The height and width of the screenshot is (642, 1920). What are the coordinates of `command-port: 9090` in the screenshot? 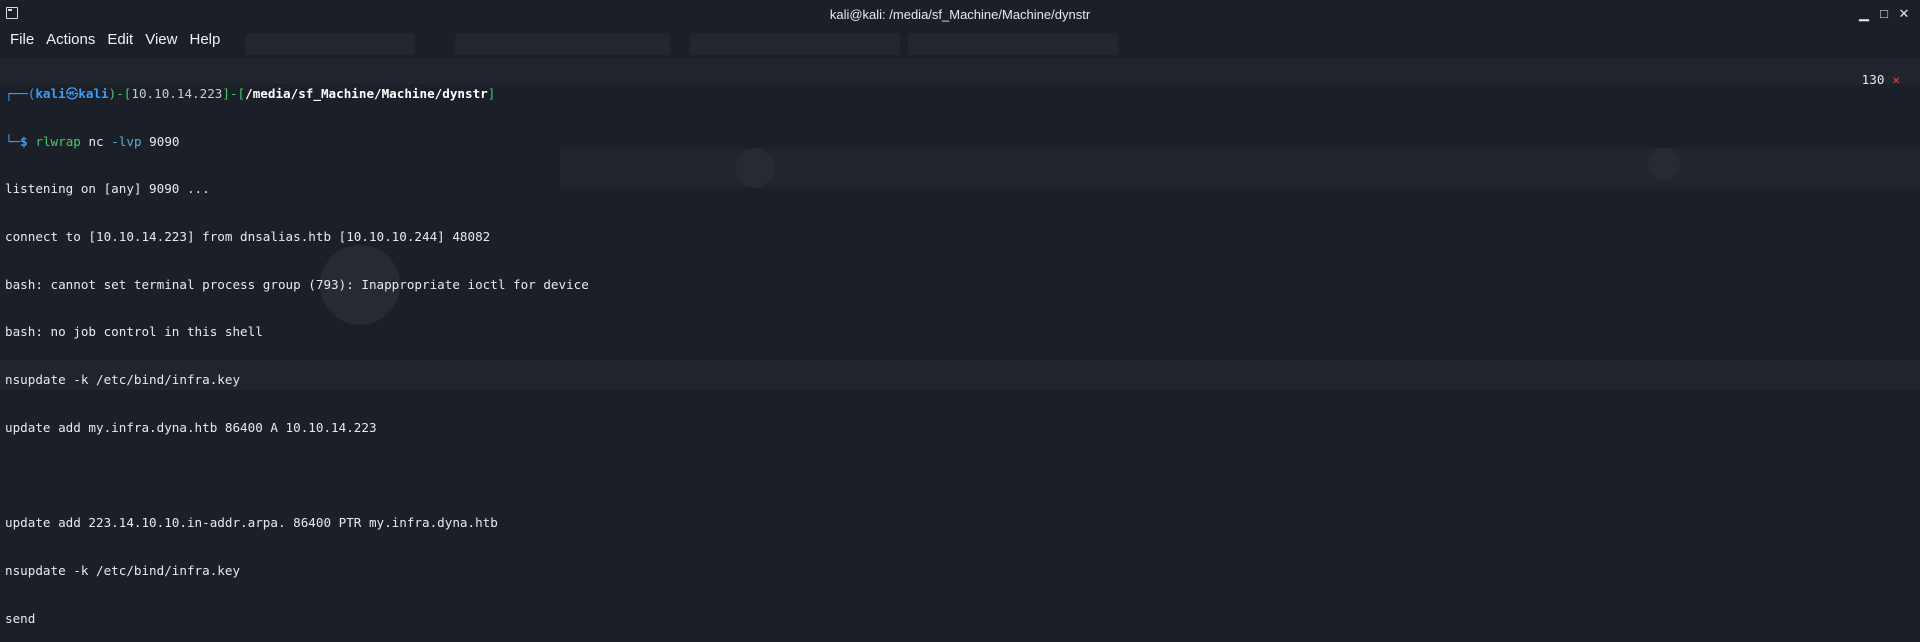 It's located at (164, 141).